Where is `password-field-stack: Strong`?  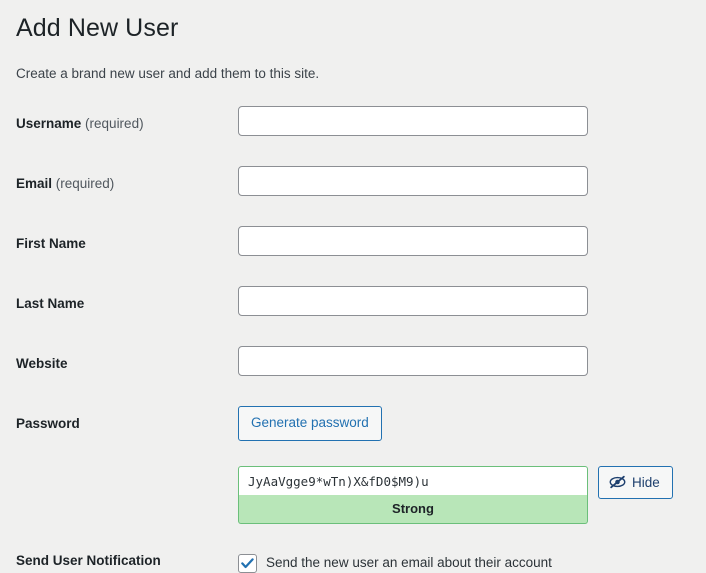 password-field-stack: Strong is located at coordinates (413, 495).